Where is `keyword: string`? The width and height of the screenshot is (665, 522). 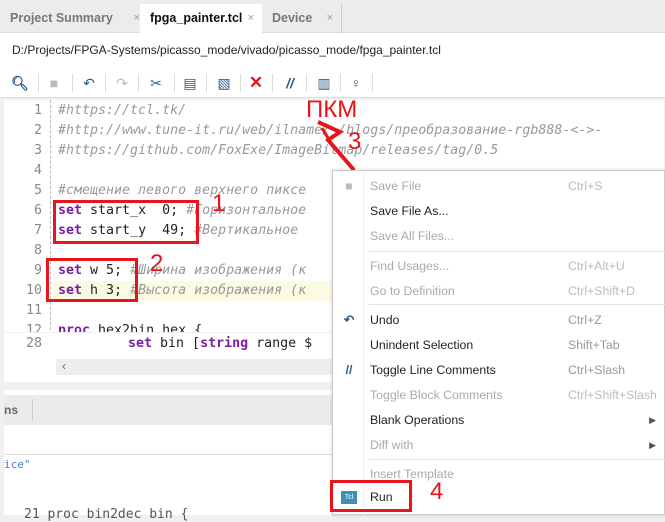
keyword: string is located at coordinates (224, 343).